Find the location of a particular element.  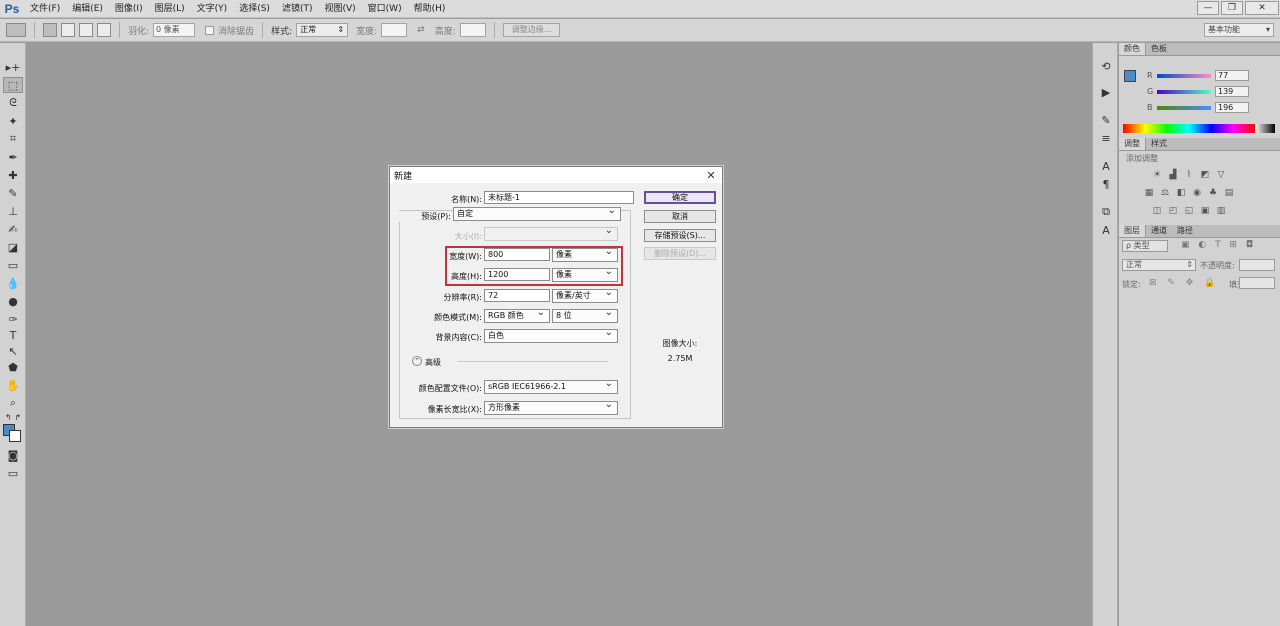

resolution-input: 72 is located at coordinates (517, 295).